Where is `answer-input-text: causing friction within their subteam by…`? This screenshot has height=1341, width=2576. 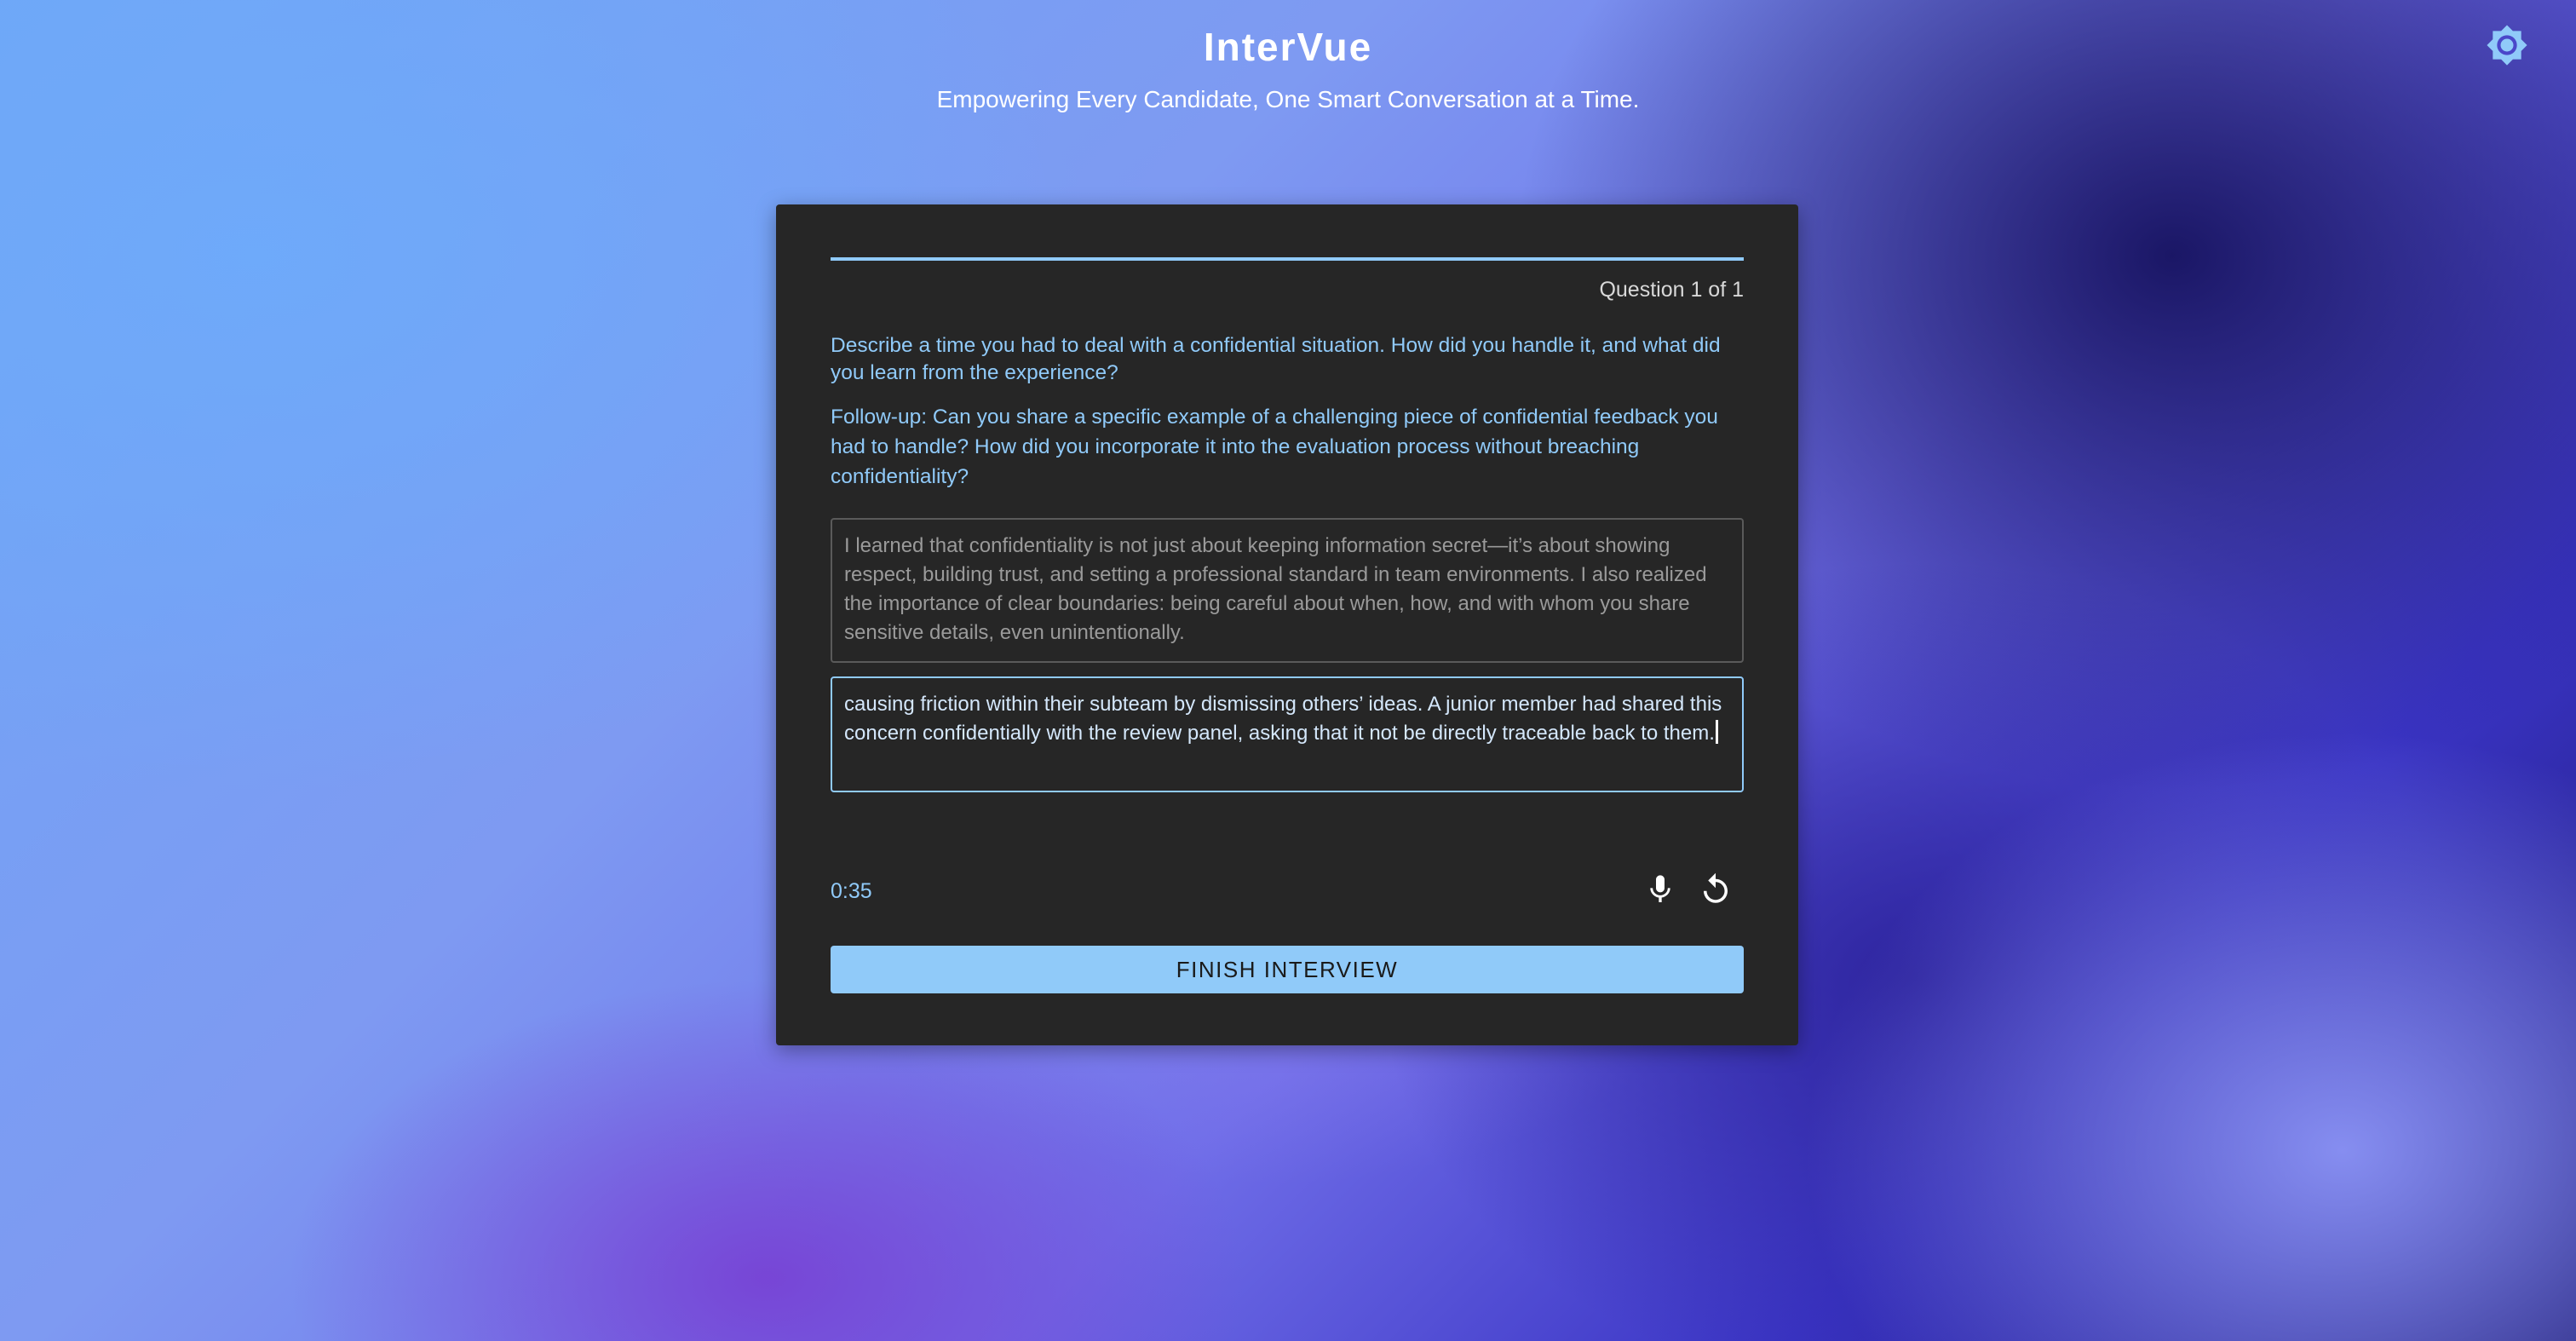
answer-input-text: causing friction within their subteam by… is located at coordinates (1283, 719).